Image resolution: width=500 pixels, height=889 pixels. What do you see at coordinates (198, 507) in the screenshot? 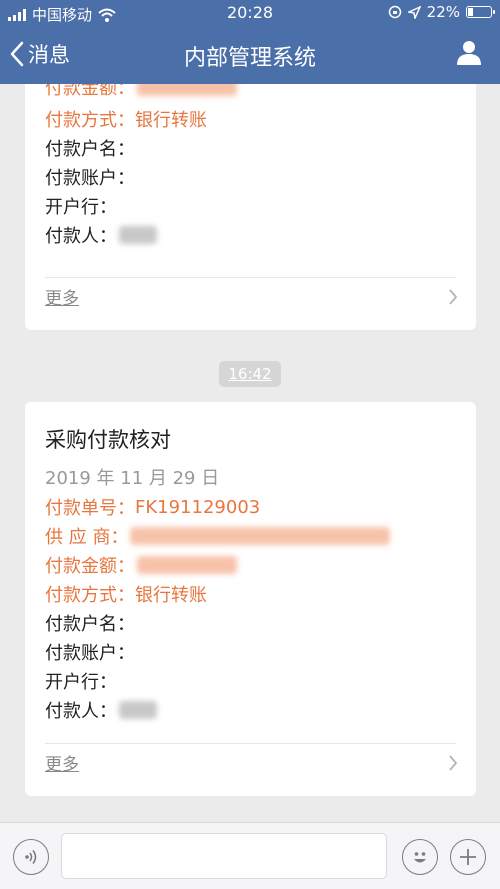
I see `field-value: FK191129003` at bounding box center [198, 507].